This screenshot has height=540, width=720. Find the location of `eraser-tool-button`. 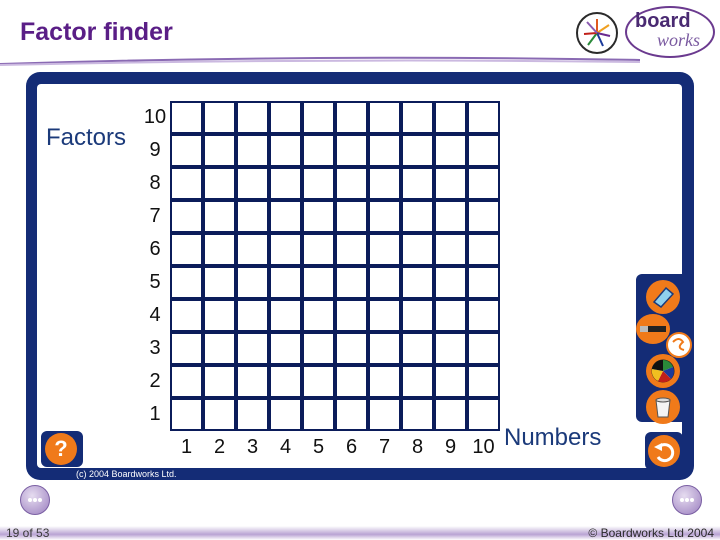

eraser-tool-button is located at coordinates (663, 297).